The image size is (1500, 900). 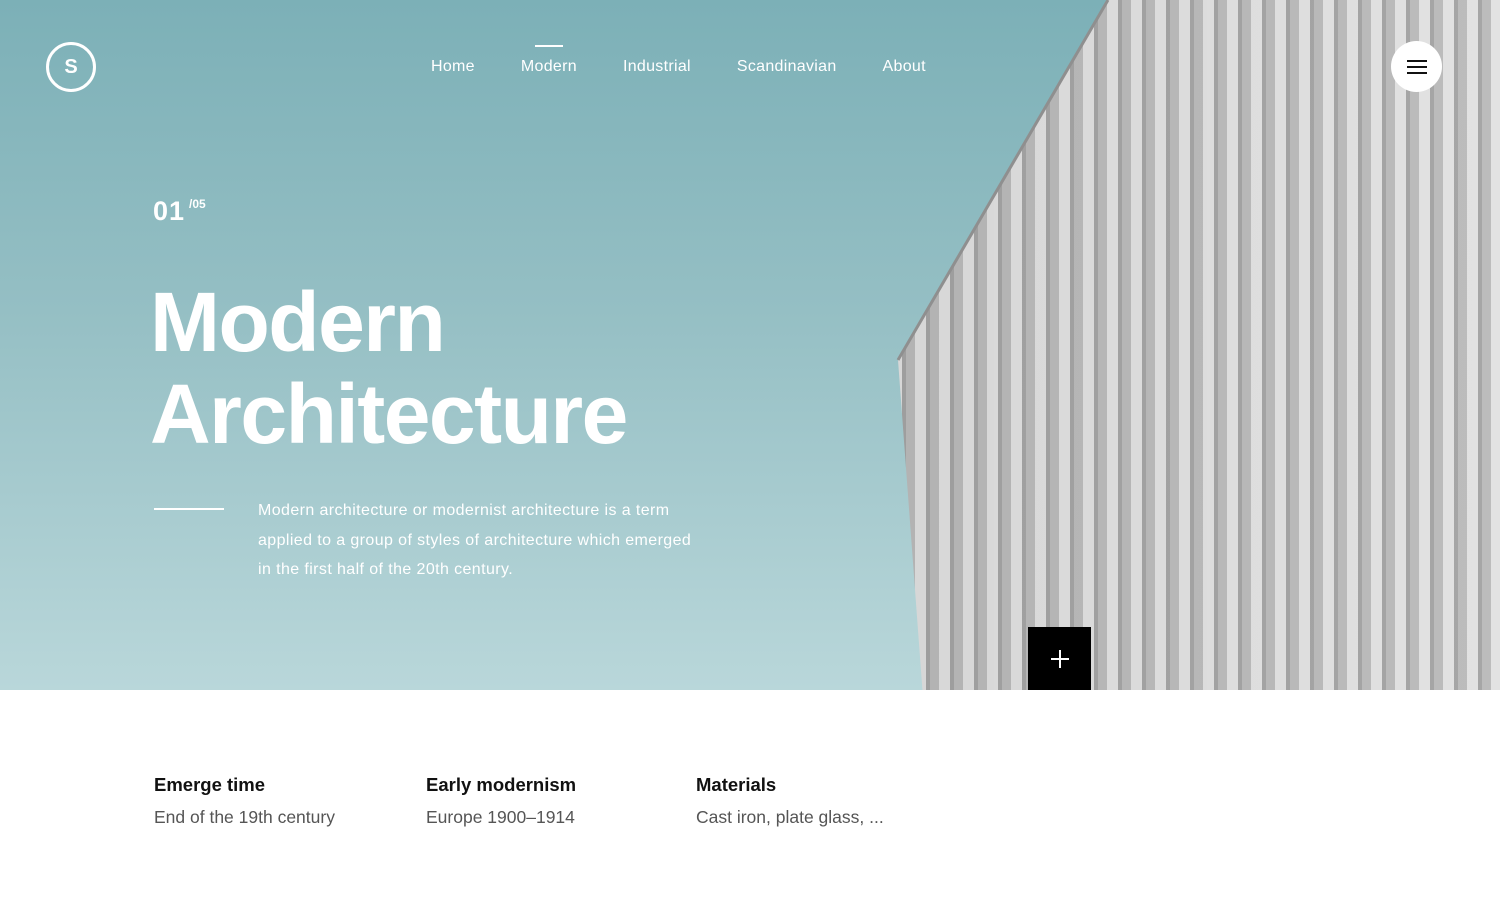 I want to click on site-logo: S, so click(x=71, y=67).